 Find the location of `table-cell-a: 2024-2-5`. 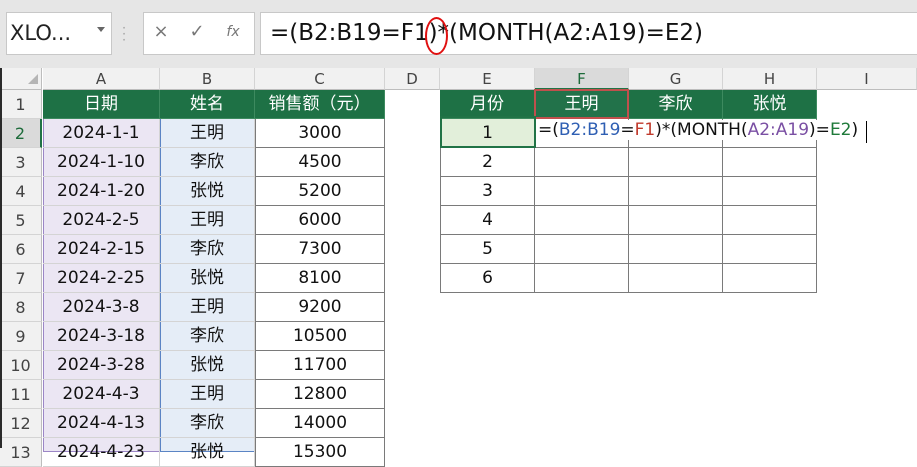

table-cell-a: 2024-2-5 is located at coordinates (101, 220).